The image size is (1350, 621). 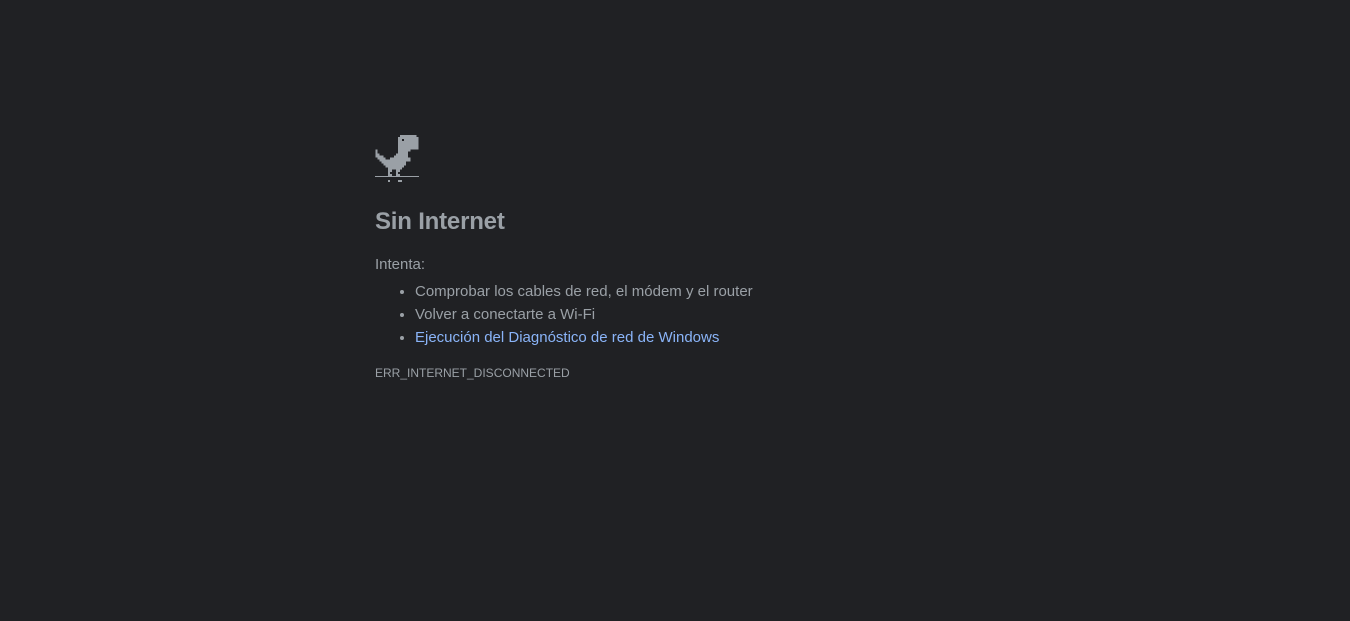 What do you see at coordinates (400, 264) in the screenshot?
I see `try-label: Intenta:` at bounding box center [400, 264].